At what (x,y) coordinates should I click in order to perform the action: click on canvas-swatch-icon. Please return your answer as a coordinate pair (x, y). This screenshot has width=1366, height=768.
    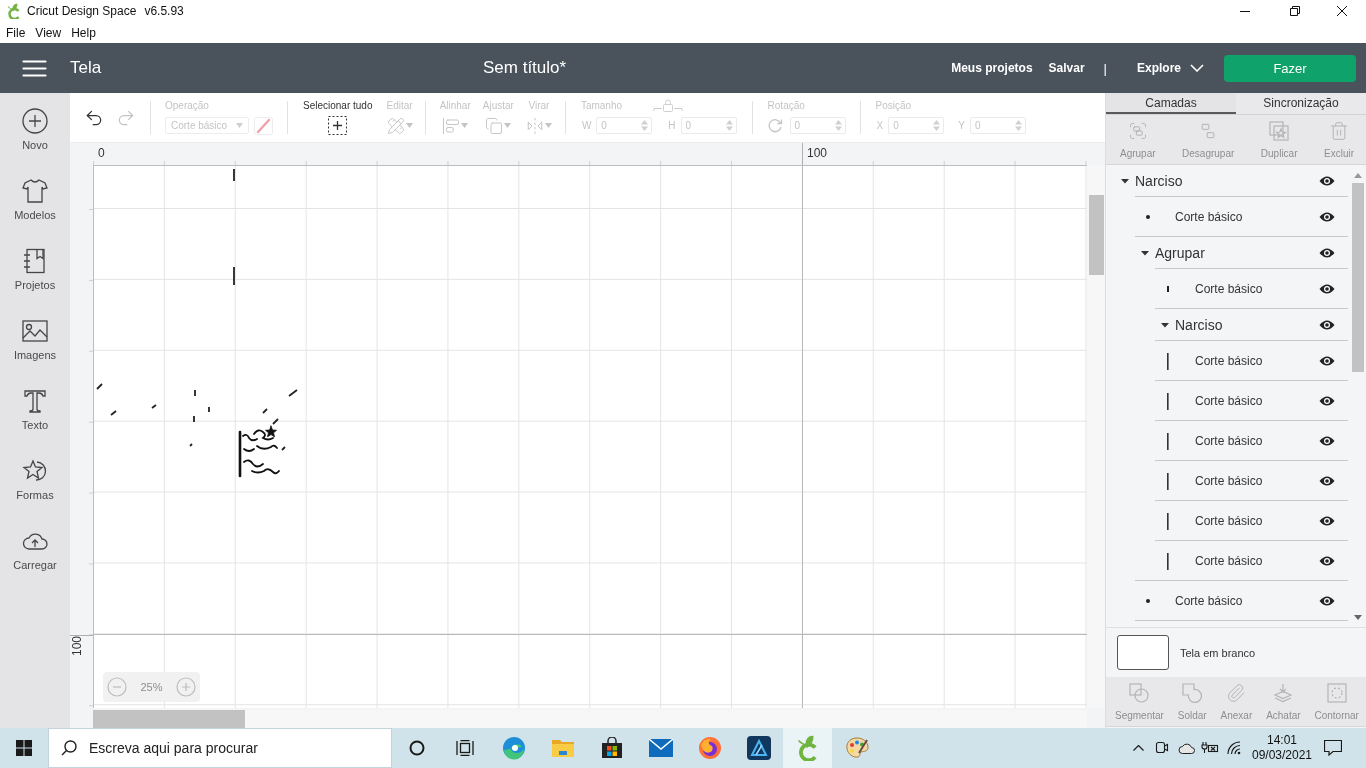
    Looking at the image, I should click on (1143, 652).